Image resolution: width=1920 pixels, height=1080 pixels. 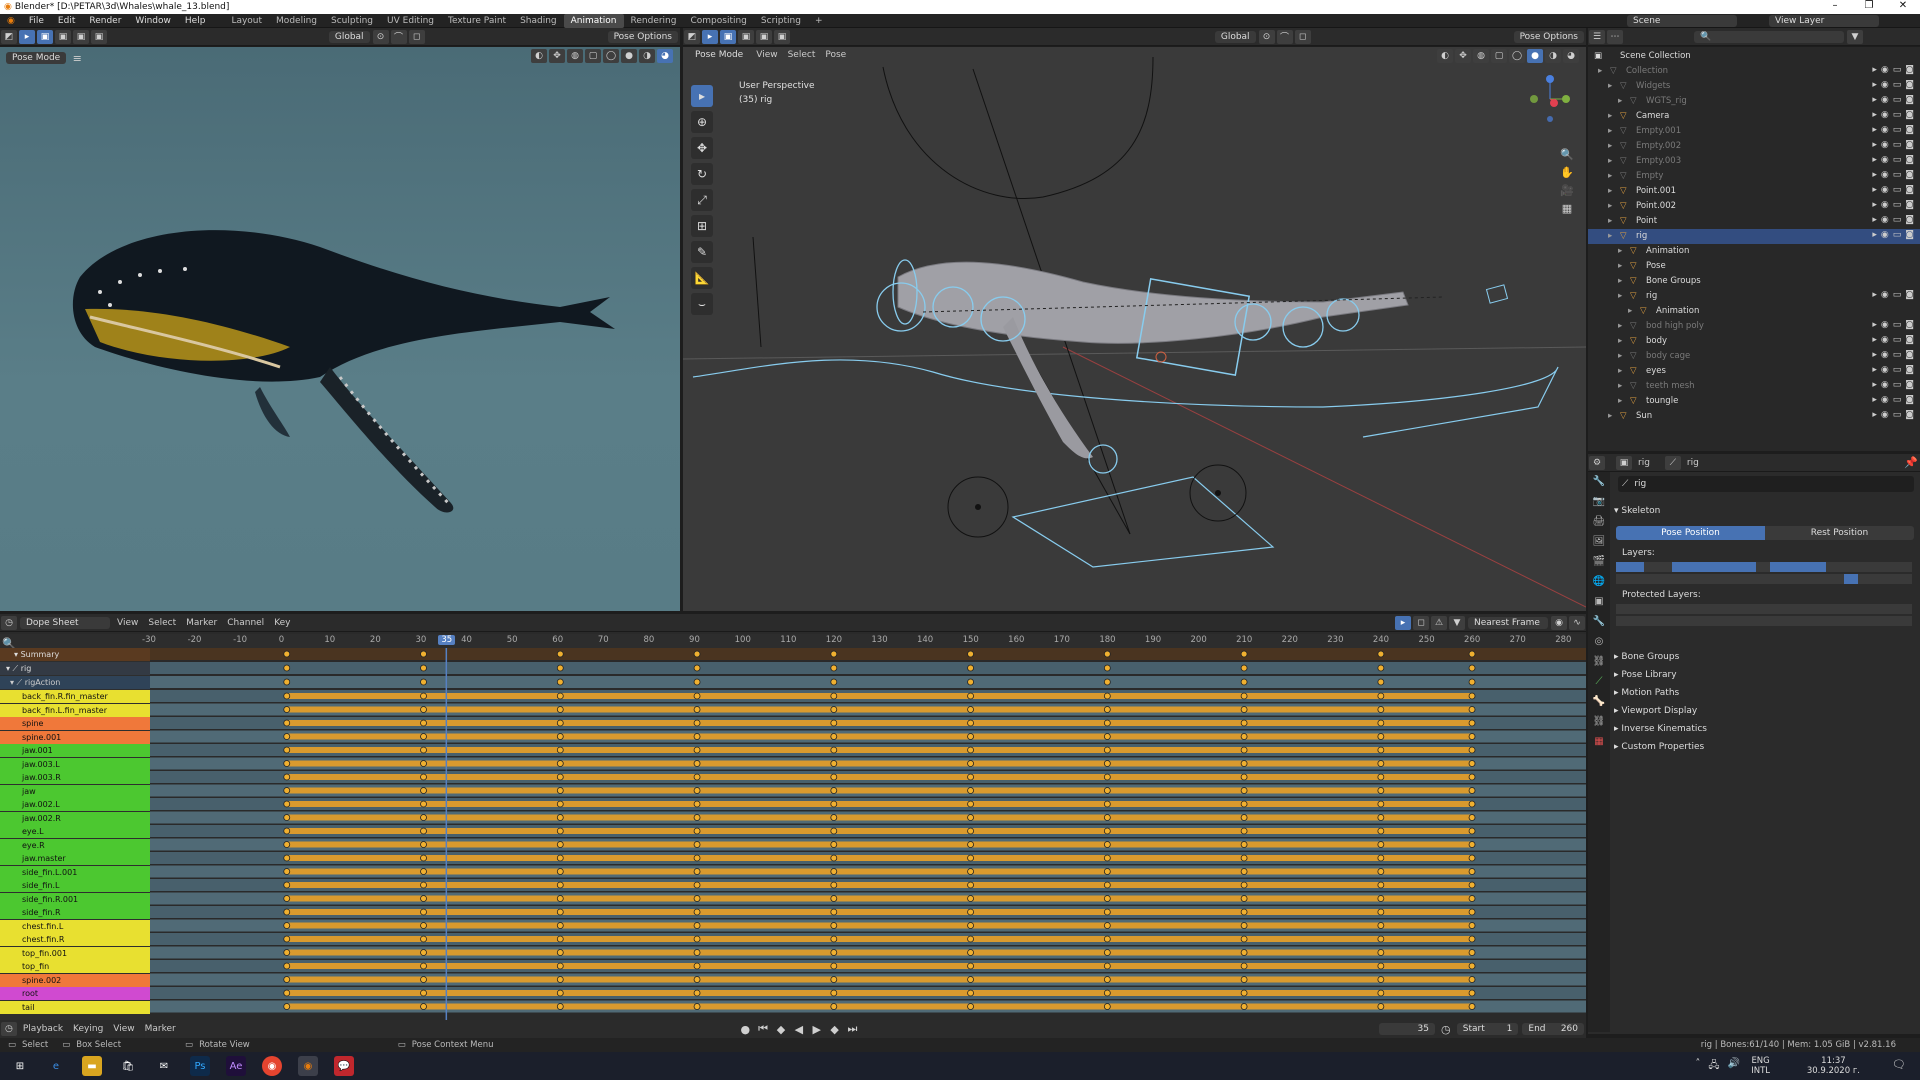 What do you see at coordinates (1754, 386) in the screenshot?
I see `outliner-row: ▸ ▽ teeth mesh ▸ ◉ ▭ ◙` at bounding box center [1754, 386].